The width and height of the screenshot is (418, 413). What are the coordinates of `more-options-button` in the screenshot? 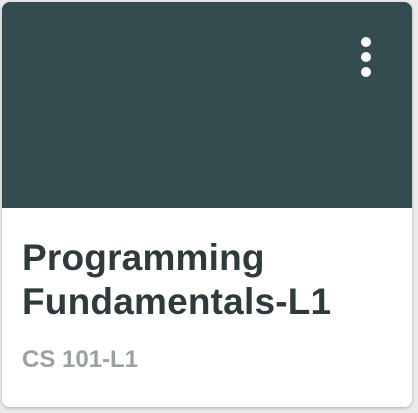 It's located at (366, 58).